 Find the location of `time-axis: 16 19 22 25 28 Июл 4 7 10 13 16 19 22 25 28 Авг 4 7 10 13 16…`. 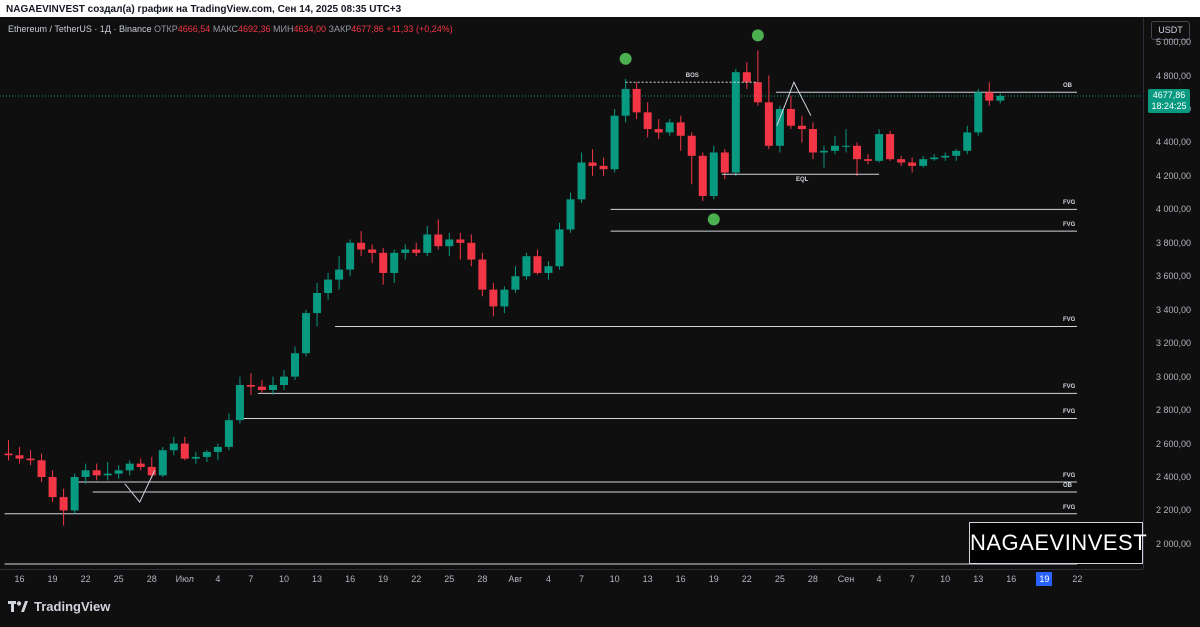

time-axis: 16 19 22 25 28 Июл 4 7 10 13 16 19 22 25 28 Авг 4 7 10 13 16… is located at coordinates (571, 578).